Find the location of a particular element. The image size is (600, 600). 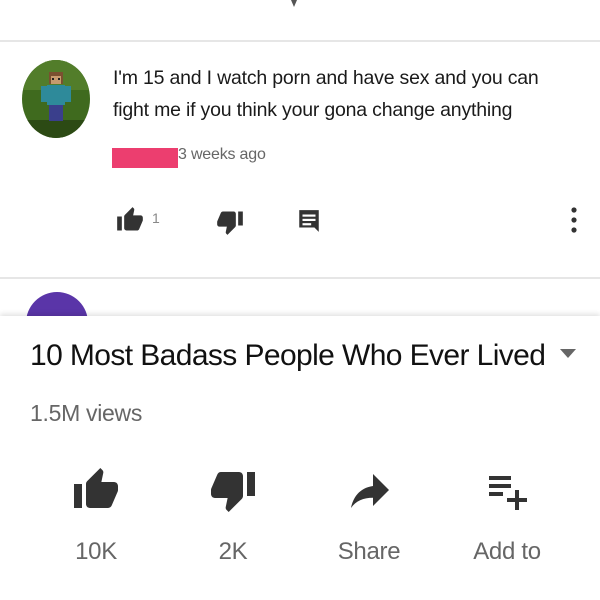

expand-caret-icon is located at coordinates (568, 354).